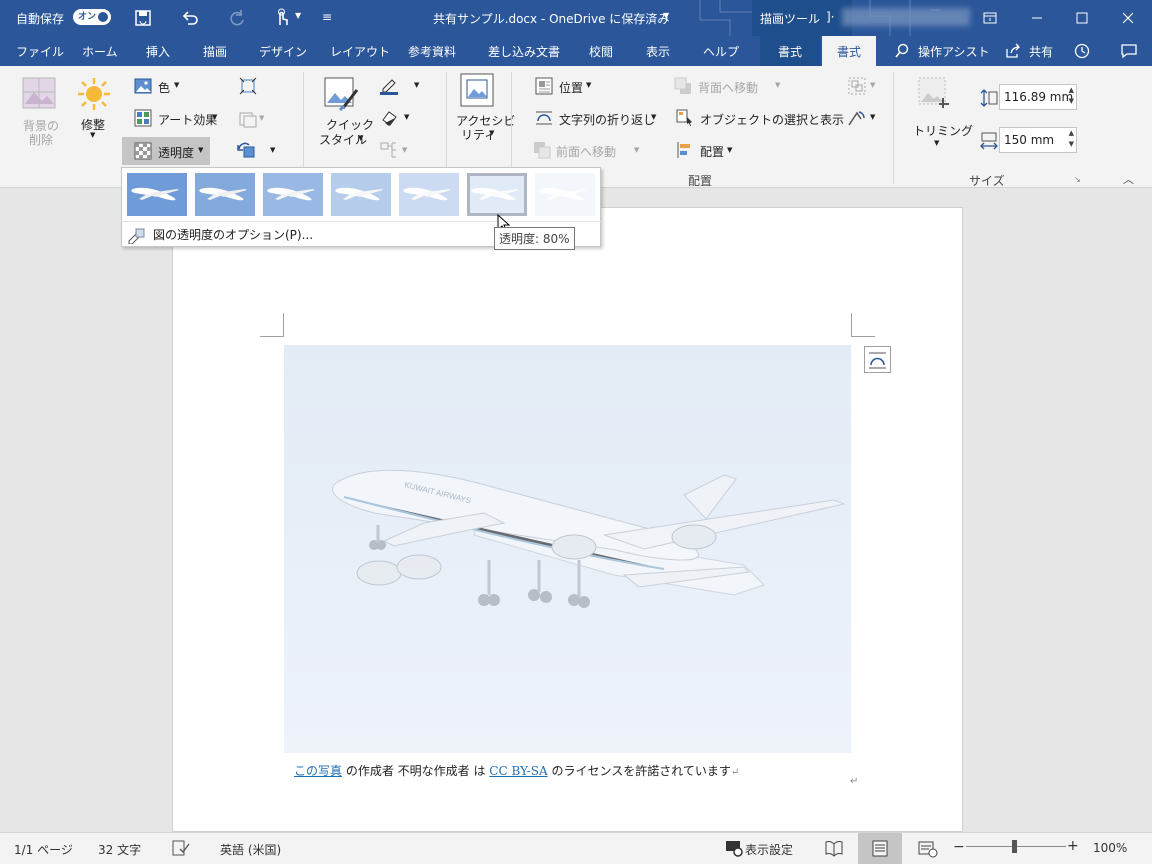 This screenshot has height=864, width=1152. I want to click on touch-dropdown-icon: ▼, so click(298, 15).